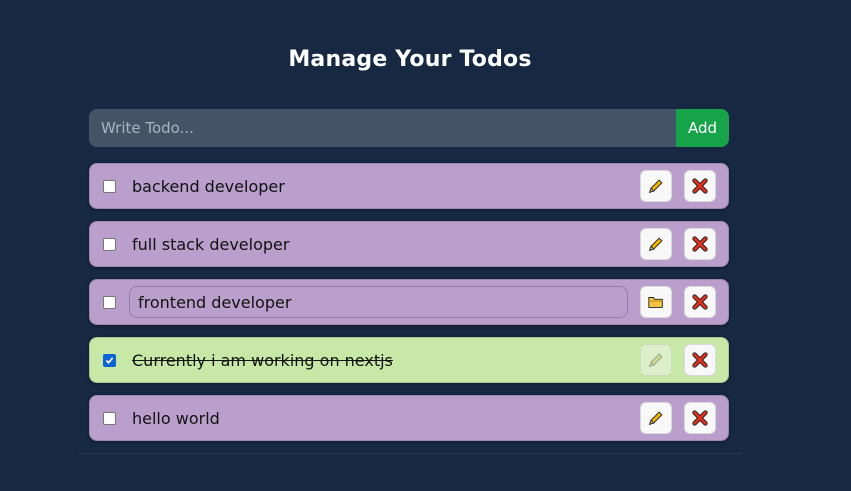 This screenshot has height=491, width=851. I want to click on folder-icon, so click(655, 302).